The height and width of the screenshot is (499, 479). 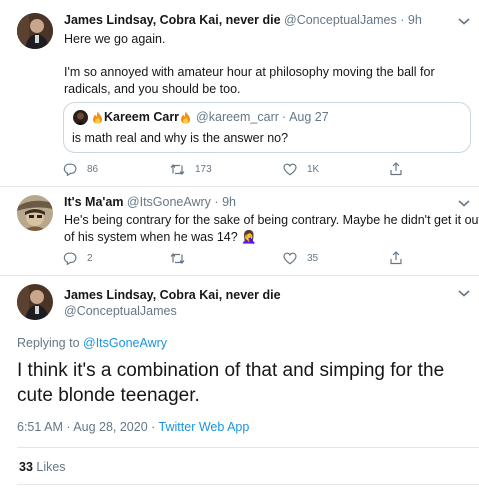 What do you see at coordinates (301, 169) in the screenshot?
I see `like-button: 1K` at bounding box center [301, 169].